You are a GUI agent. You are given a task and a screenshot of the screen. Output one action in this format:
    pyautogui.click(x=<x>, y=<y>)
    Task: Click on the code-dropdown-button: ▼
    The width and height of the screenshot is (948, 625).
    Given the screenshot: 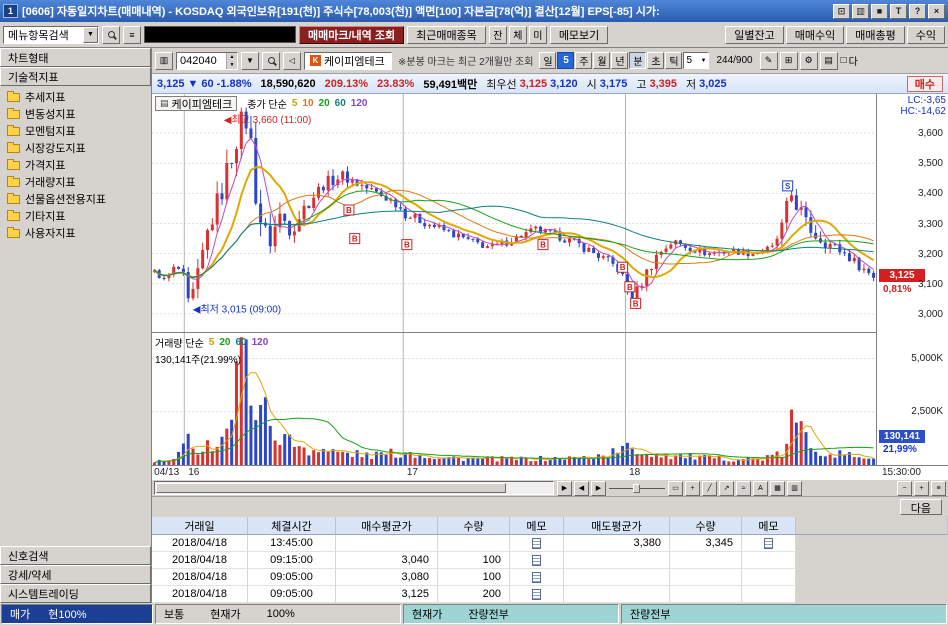 What is the action you would take?
    pyautogui.click(x=250, y=60)
    